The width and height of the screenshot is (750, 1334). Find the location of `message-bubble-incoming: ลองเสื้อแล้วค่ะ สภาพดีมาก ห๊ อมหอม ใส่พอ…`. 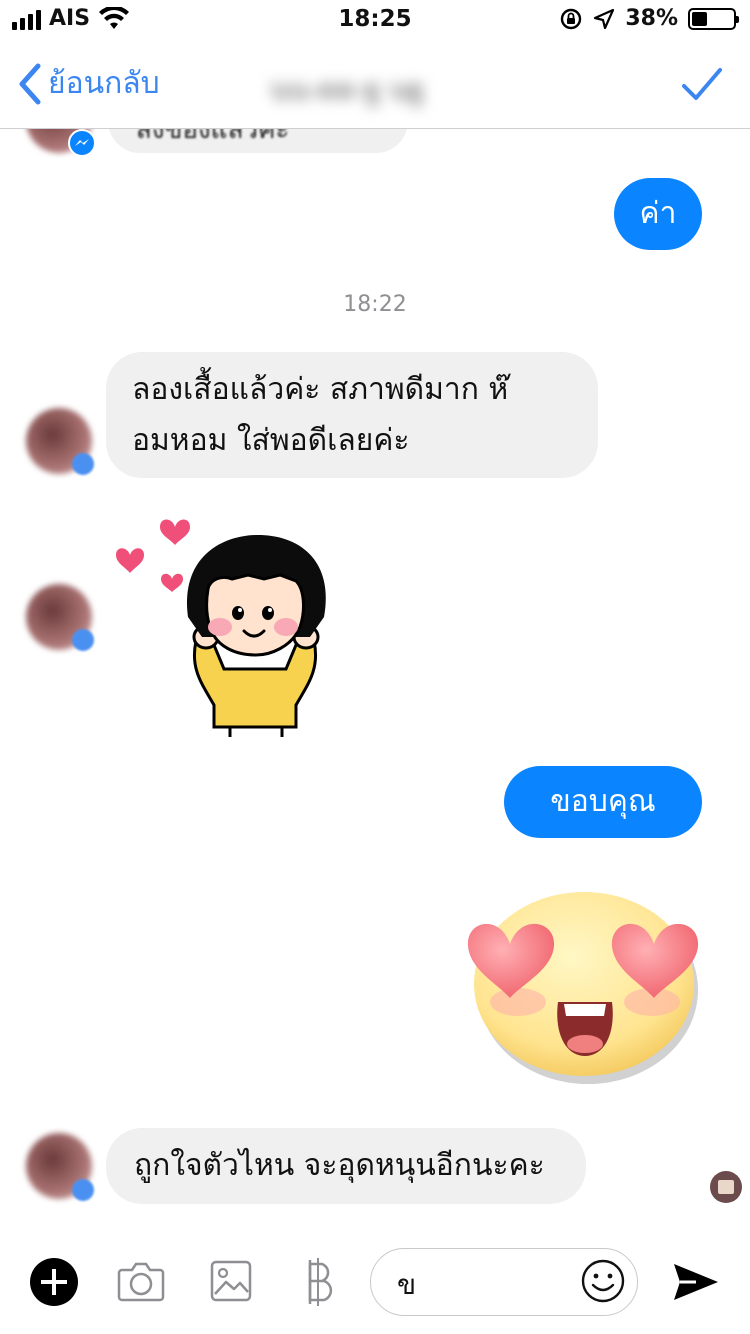

message-bubble-incoming: ลองเสื้อแล้วค่ะ สภาพดีมาก ห๊ อมหอม ใส่พอ… is located at coordinates (352, 415).